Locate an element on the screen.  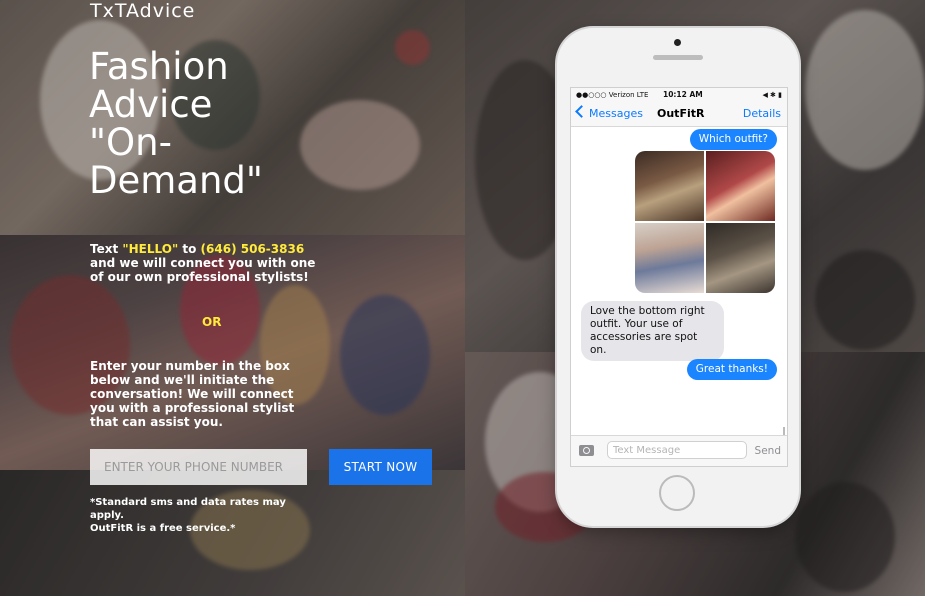
text-message-field: Text Message is located at coordinates (677, 450).